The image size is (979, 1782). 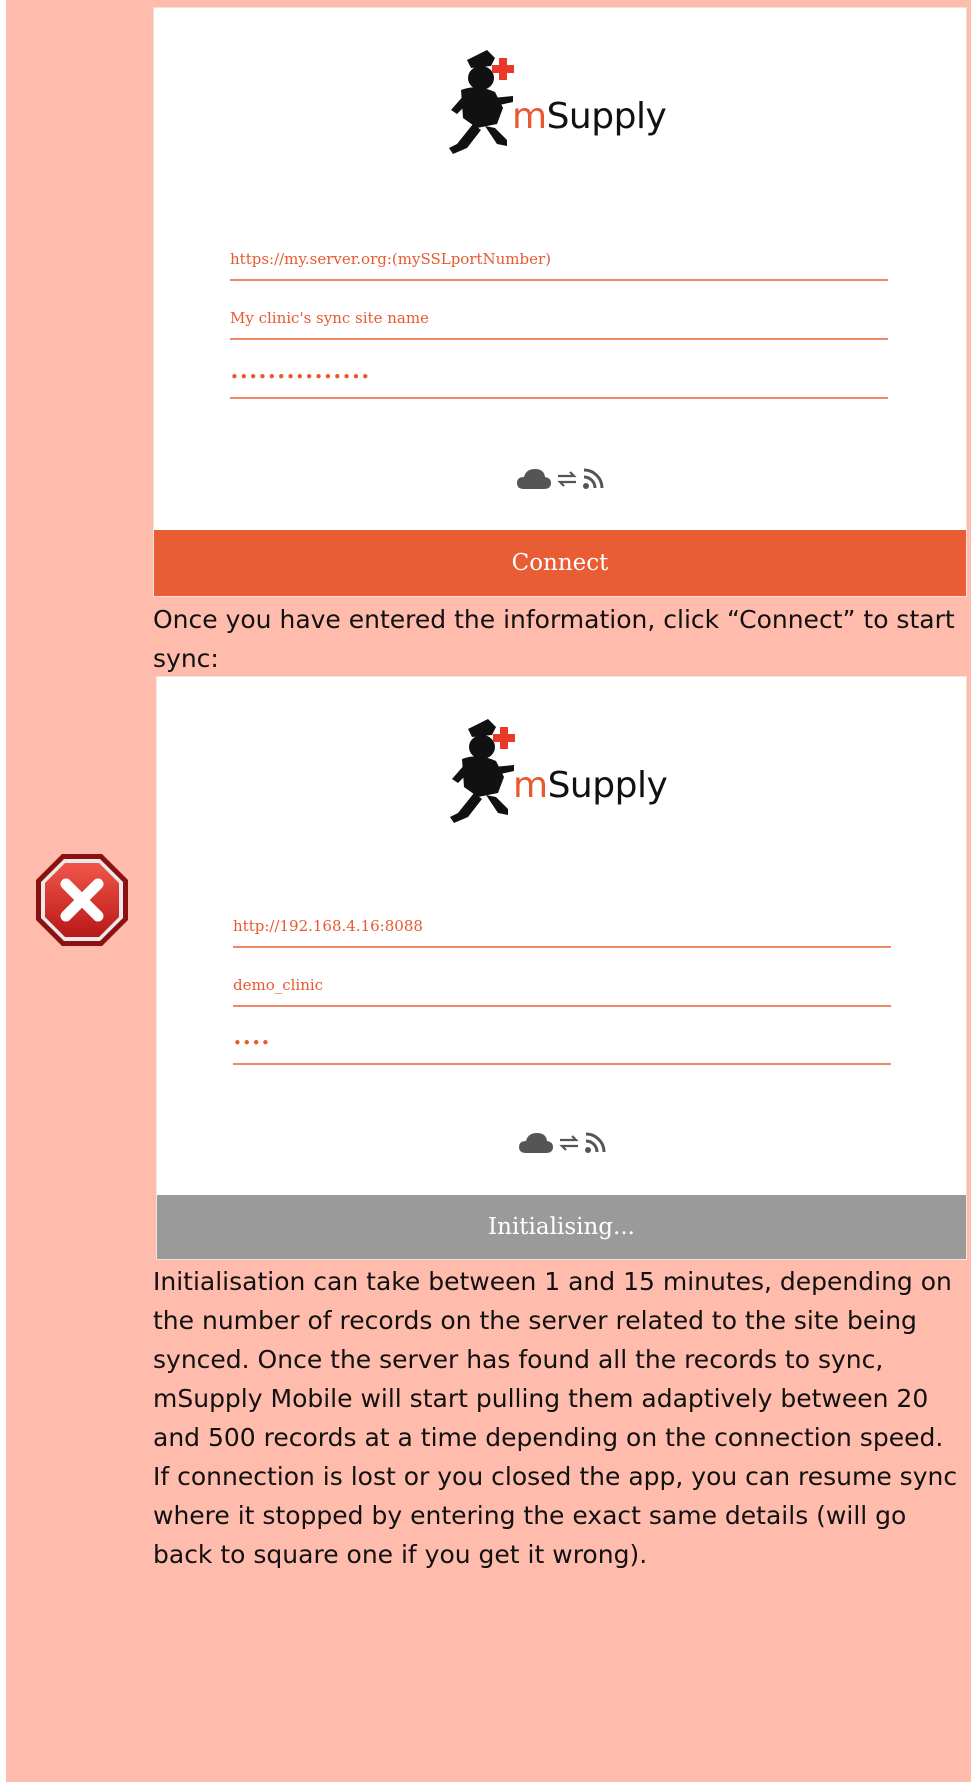 What do you see at coordinates (562, 1047) in the screenshot?
I see `password-field: ••••` at bounding box center [562, 1047].